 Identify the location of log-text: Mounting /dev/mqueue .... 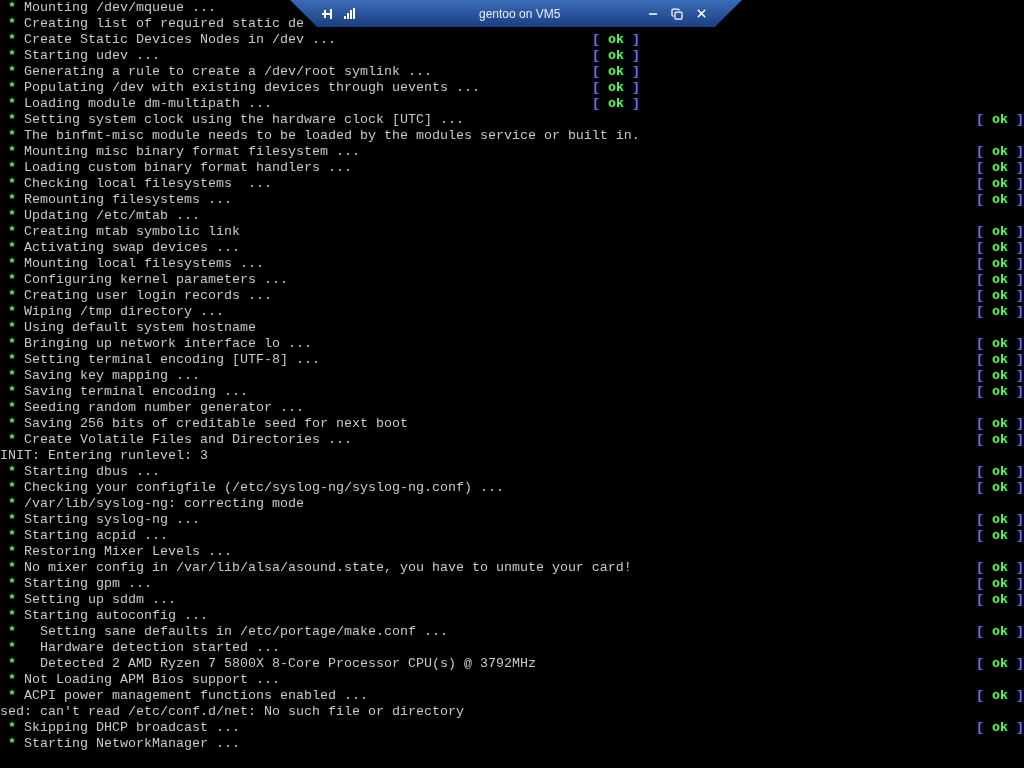
(120, 7).